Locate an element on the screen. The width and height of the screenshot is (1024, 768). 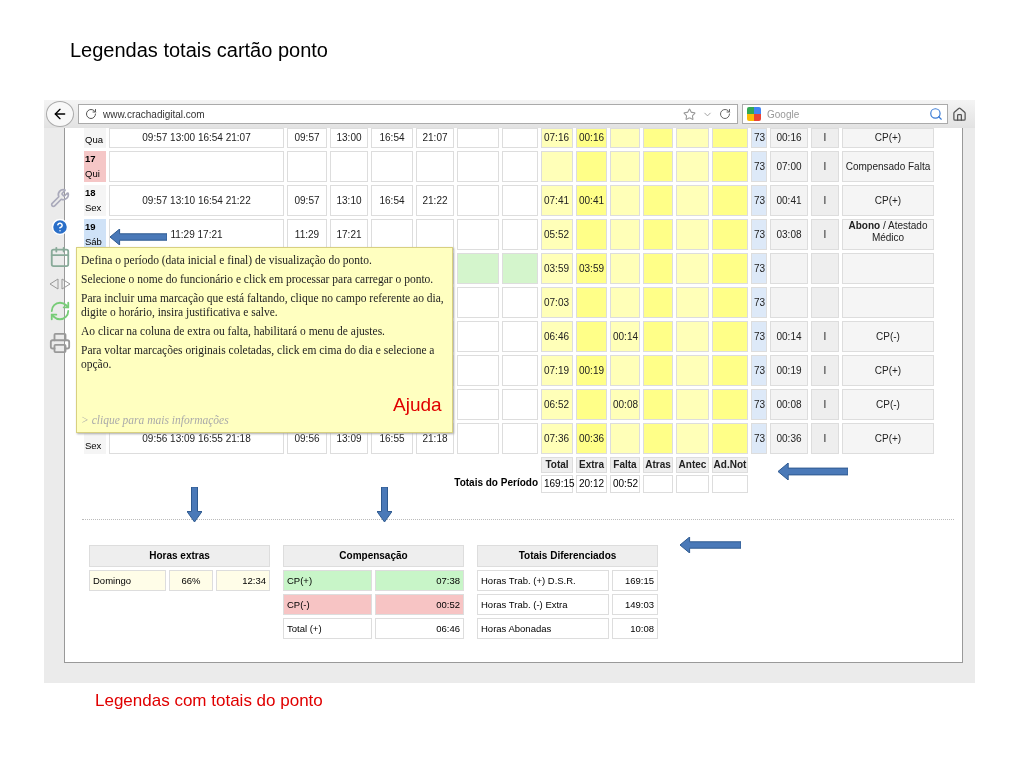
table-cell: CP(-) is located at coordinates (327, 604).